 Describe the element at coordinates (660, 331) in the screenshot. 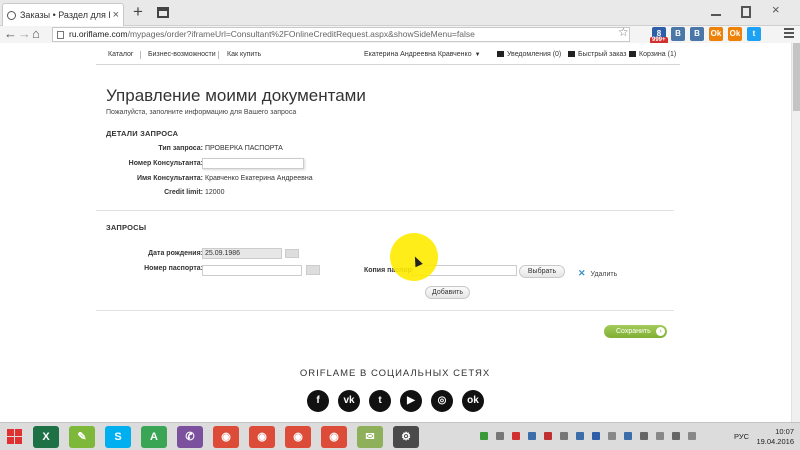

I see `arrow-right-icon: ›` at that location.